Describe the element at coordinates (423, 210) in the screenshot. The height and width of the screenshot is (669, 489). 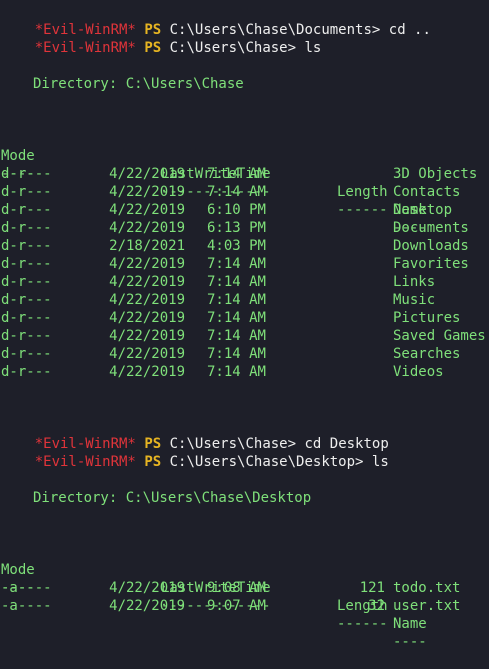
I see `row-name: Desktop` at that location.